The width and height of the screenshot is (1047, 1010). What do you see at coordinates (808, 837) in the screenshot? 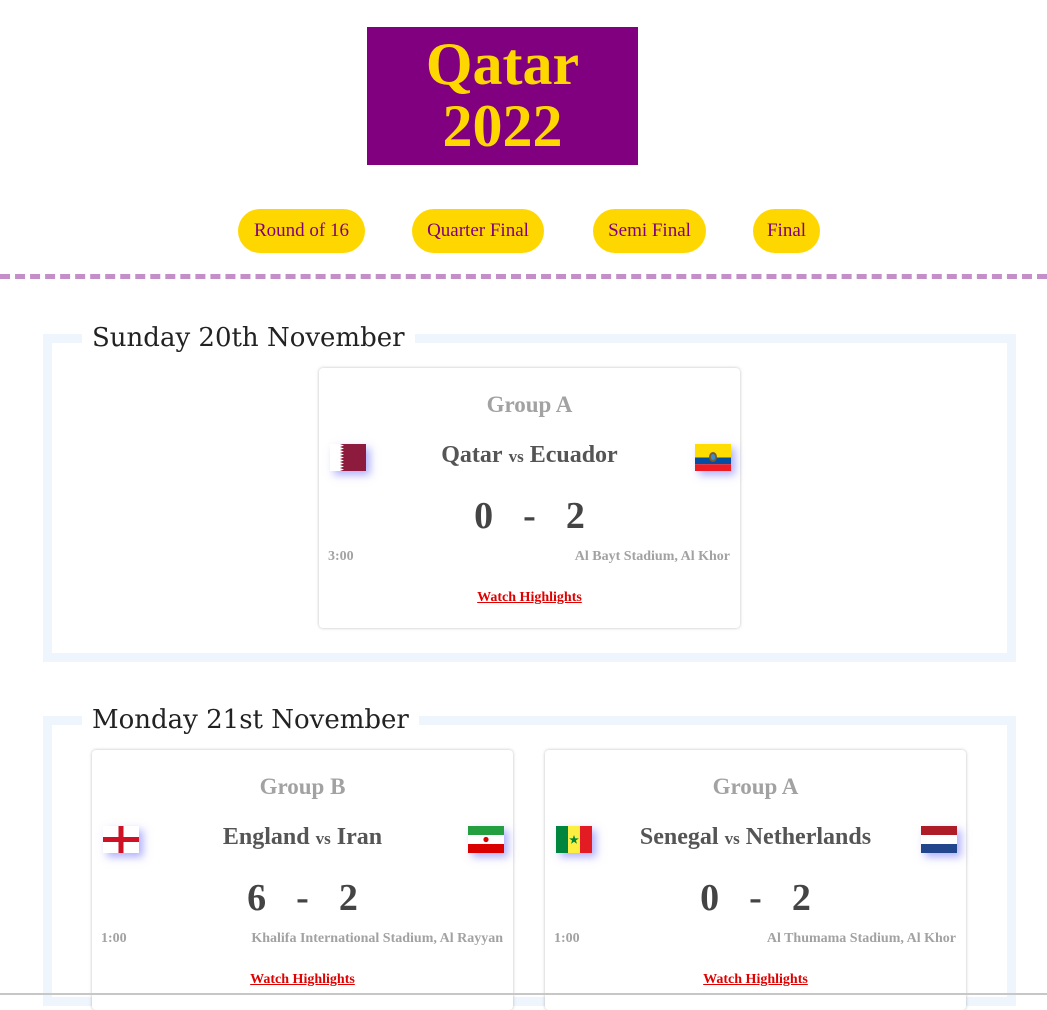
I see `away-team: Netherlands` at bounding box center [808, 837].